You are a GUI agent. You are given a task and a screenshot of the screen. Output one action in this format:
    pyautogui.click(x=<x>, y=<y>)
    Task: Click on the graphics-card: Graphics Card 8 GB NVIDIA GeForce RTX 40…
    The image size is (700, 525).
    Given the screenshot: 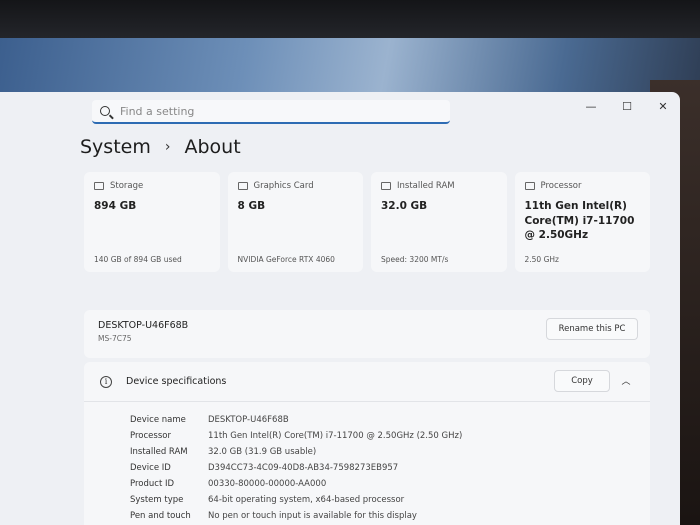 What is the action you would take?
    pyautogui.click(x=295, y=222)
    